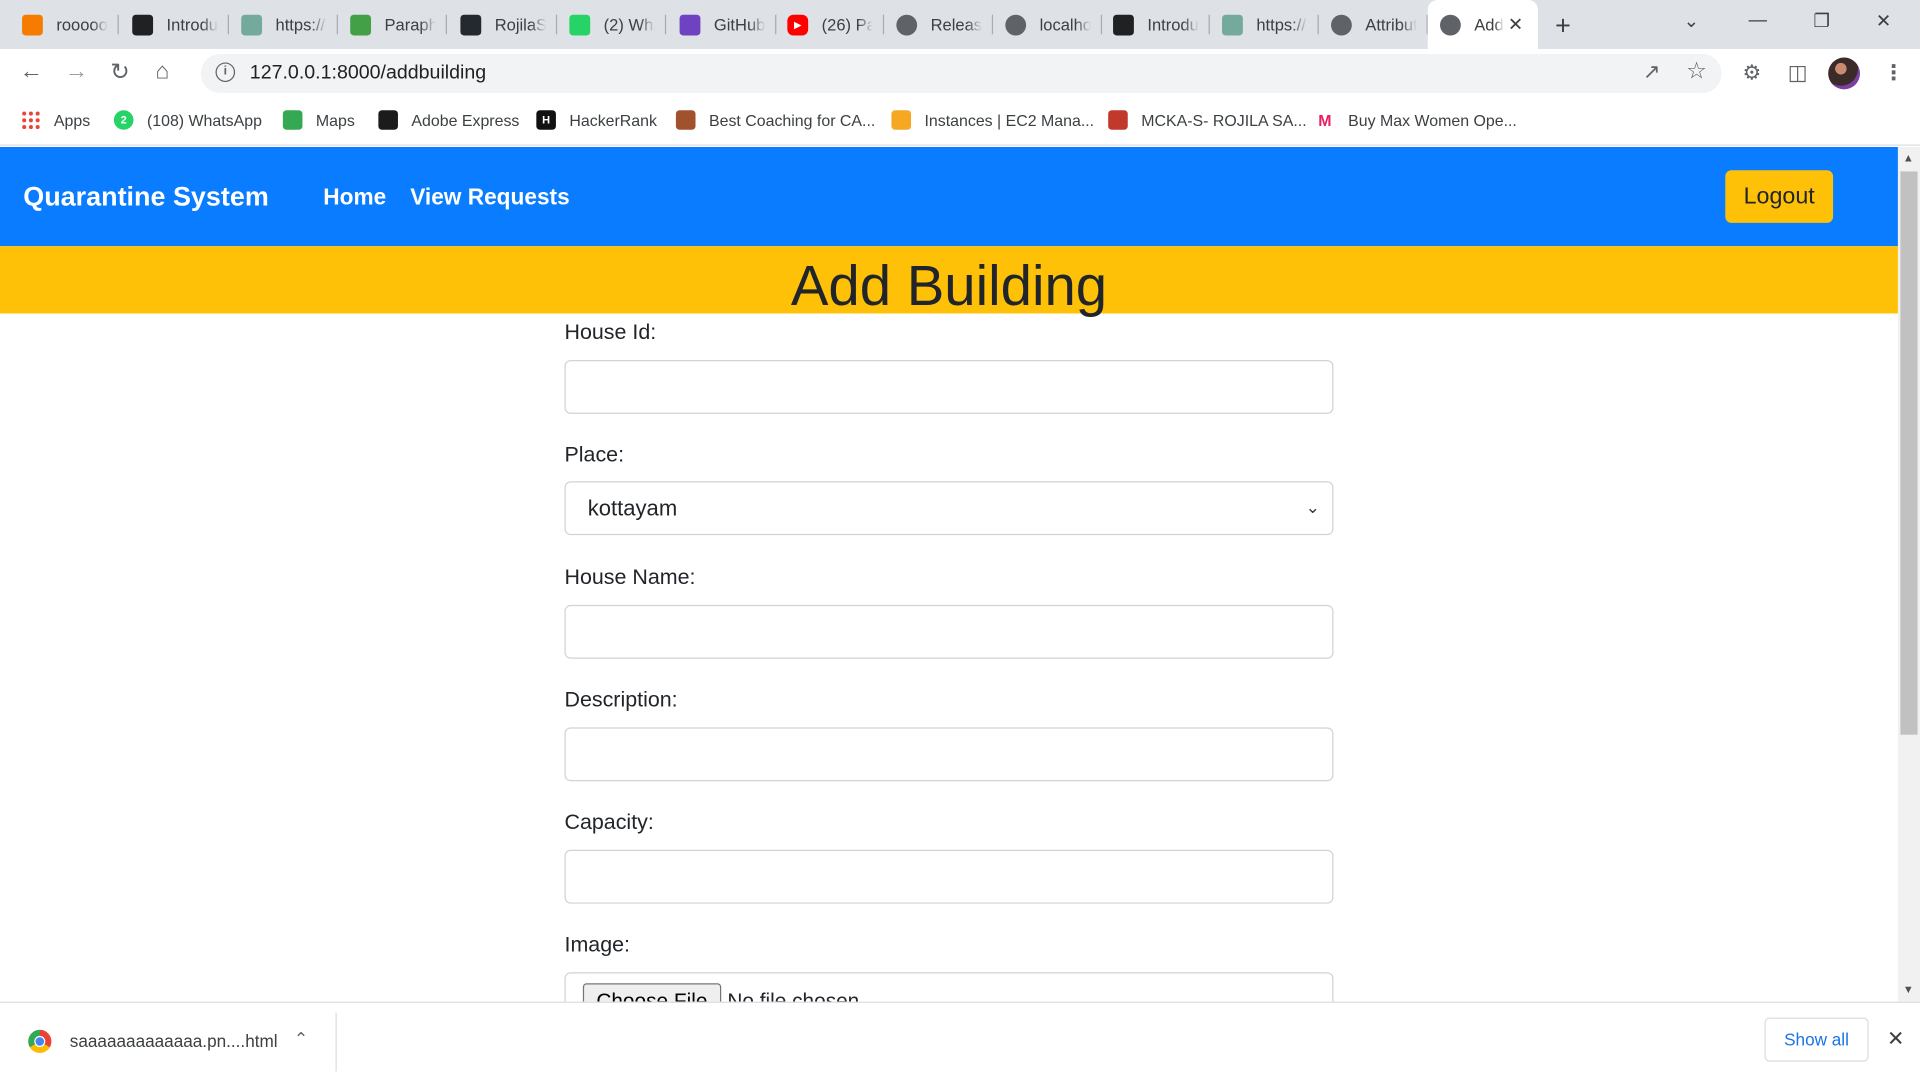  I want to click on bookmark-item: Maps, so click(318, 120).